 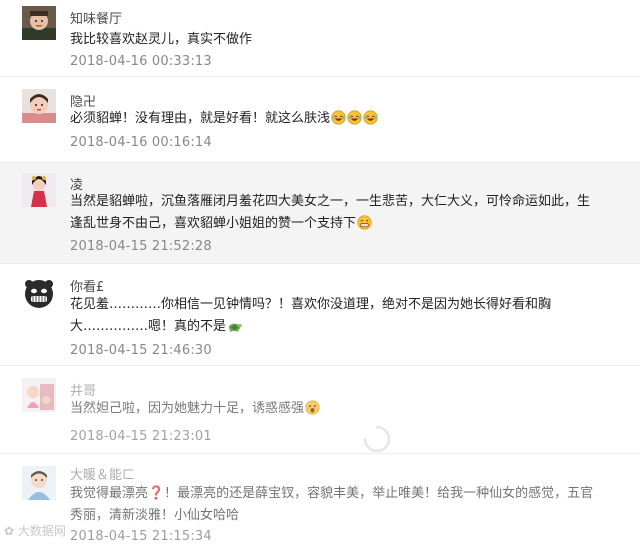 I want to click on grin-icon, so click(x=364, y=222).